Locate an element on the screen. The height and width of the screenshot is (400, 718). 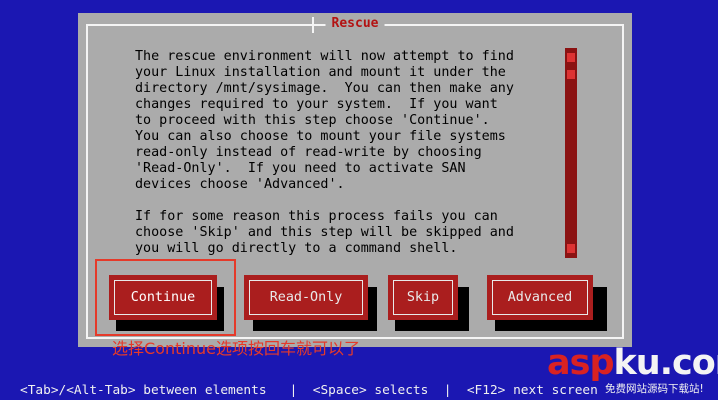
annotation-highlight-box is located at coordinates (165, 297).